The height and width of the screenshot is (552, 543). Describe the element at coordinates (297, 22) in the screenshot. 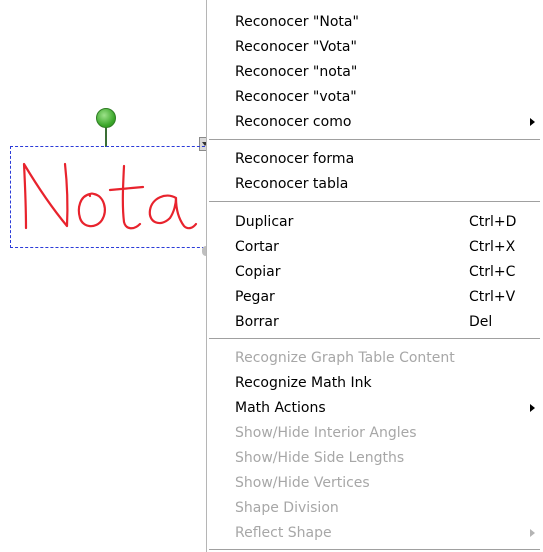

I see `menu-item-label: Reconocer "Nota"` at that location.